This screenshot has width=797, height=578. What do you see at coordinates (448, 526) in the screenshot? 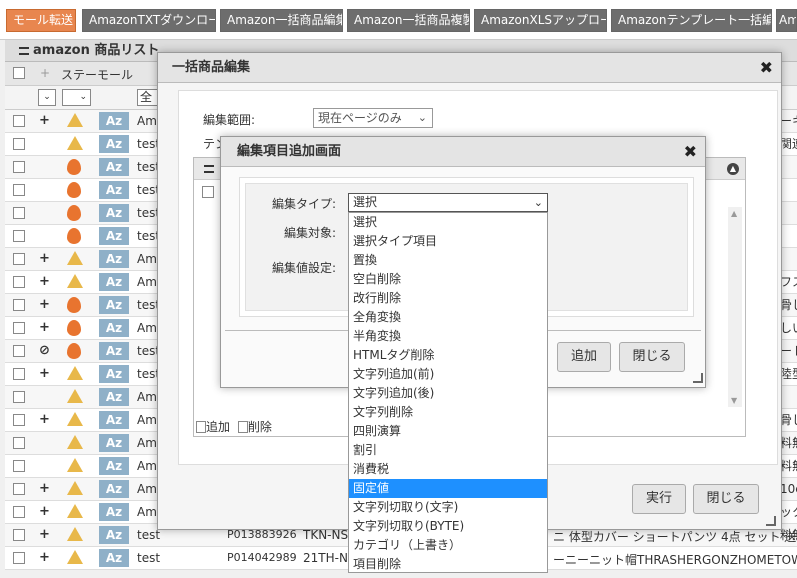
I see `option-item: 文字列切取り(BYTE)` at bounding box center [448, 526].